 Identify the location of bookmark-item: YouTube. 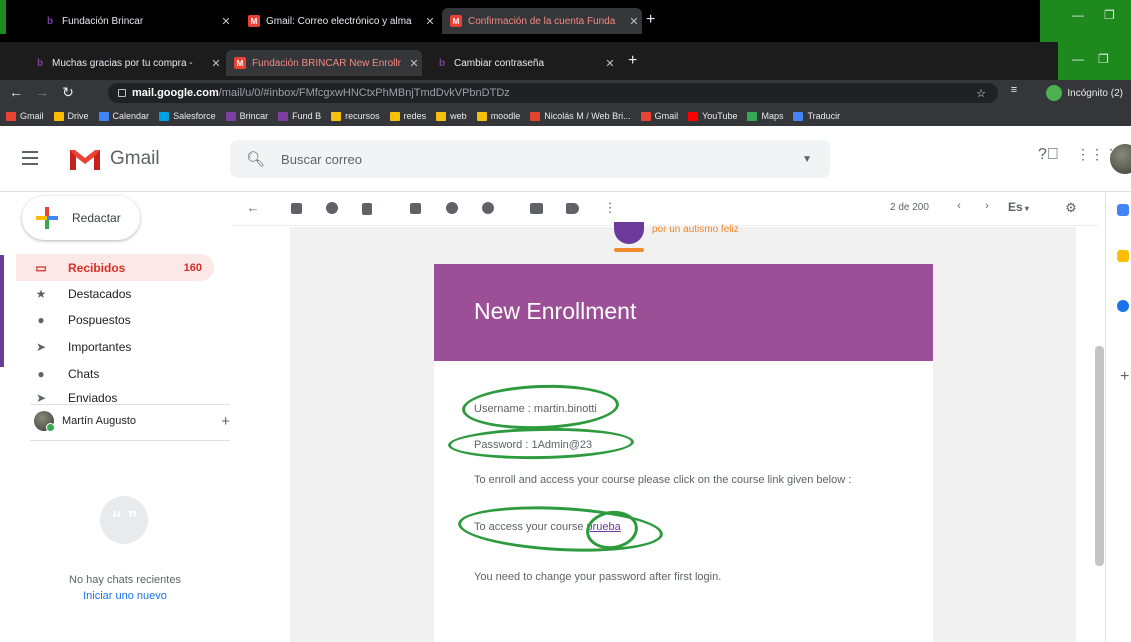
(712, 116).